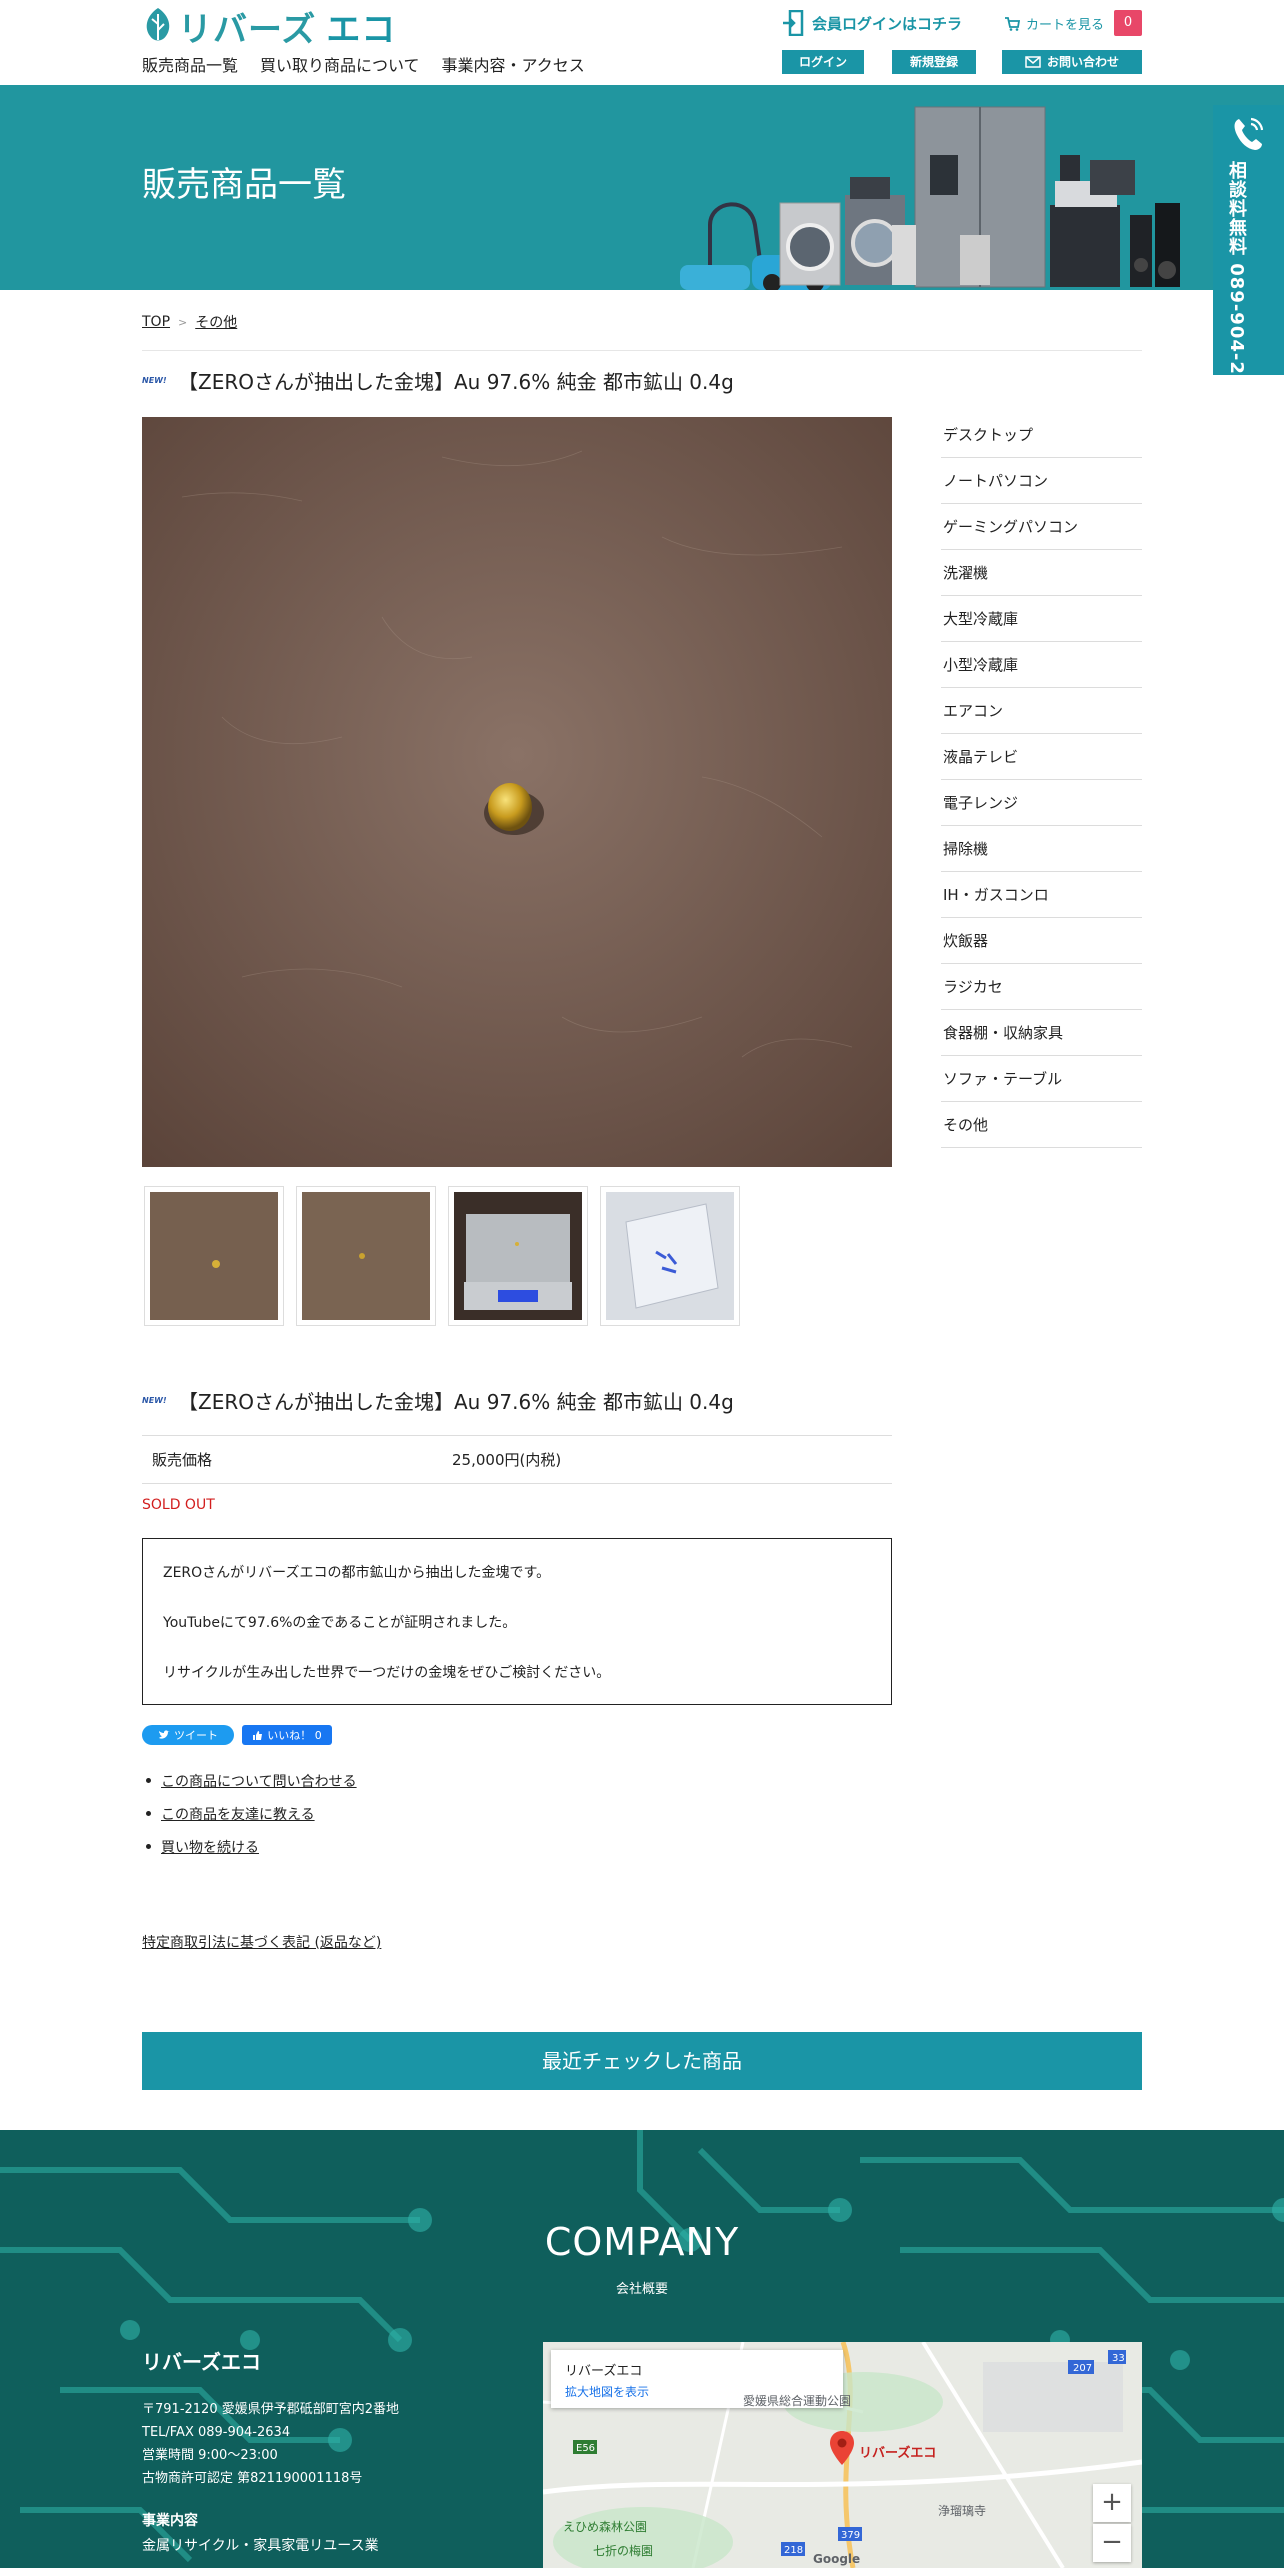  Describe the element at coordinates (797, 2401) in the screenshot. I see `map-label-park: 愛媛県総合運動公園` at that location.